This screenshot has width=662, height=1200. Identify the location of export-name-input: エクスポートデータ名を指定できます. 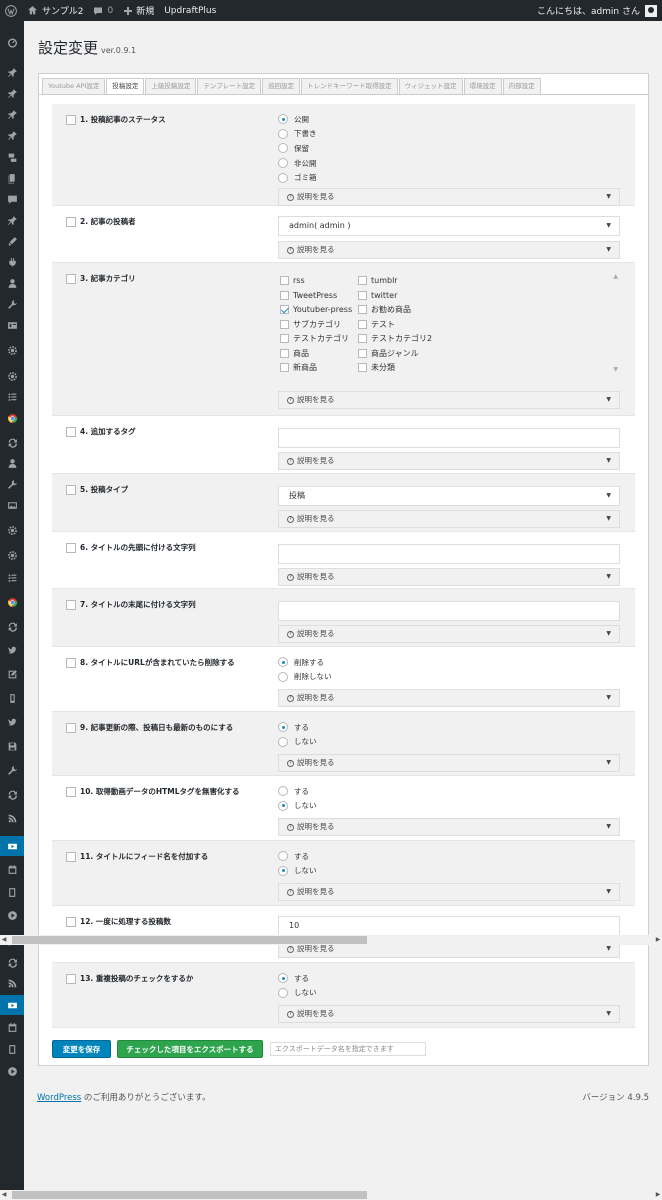
(348, 1049).